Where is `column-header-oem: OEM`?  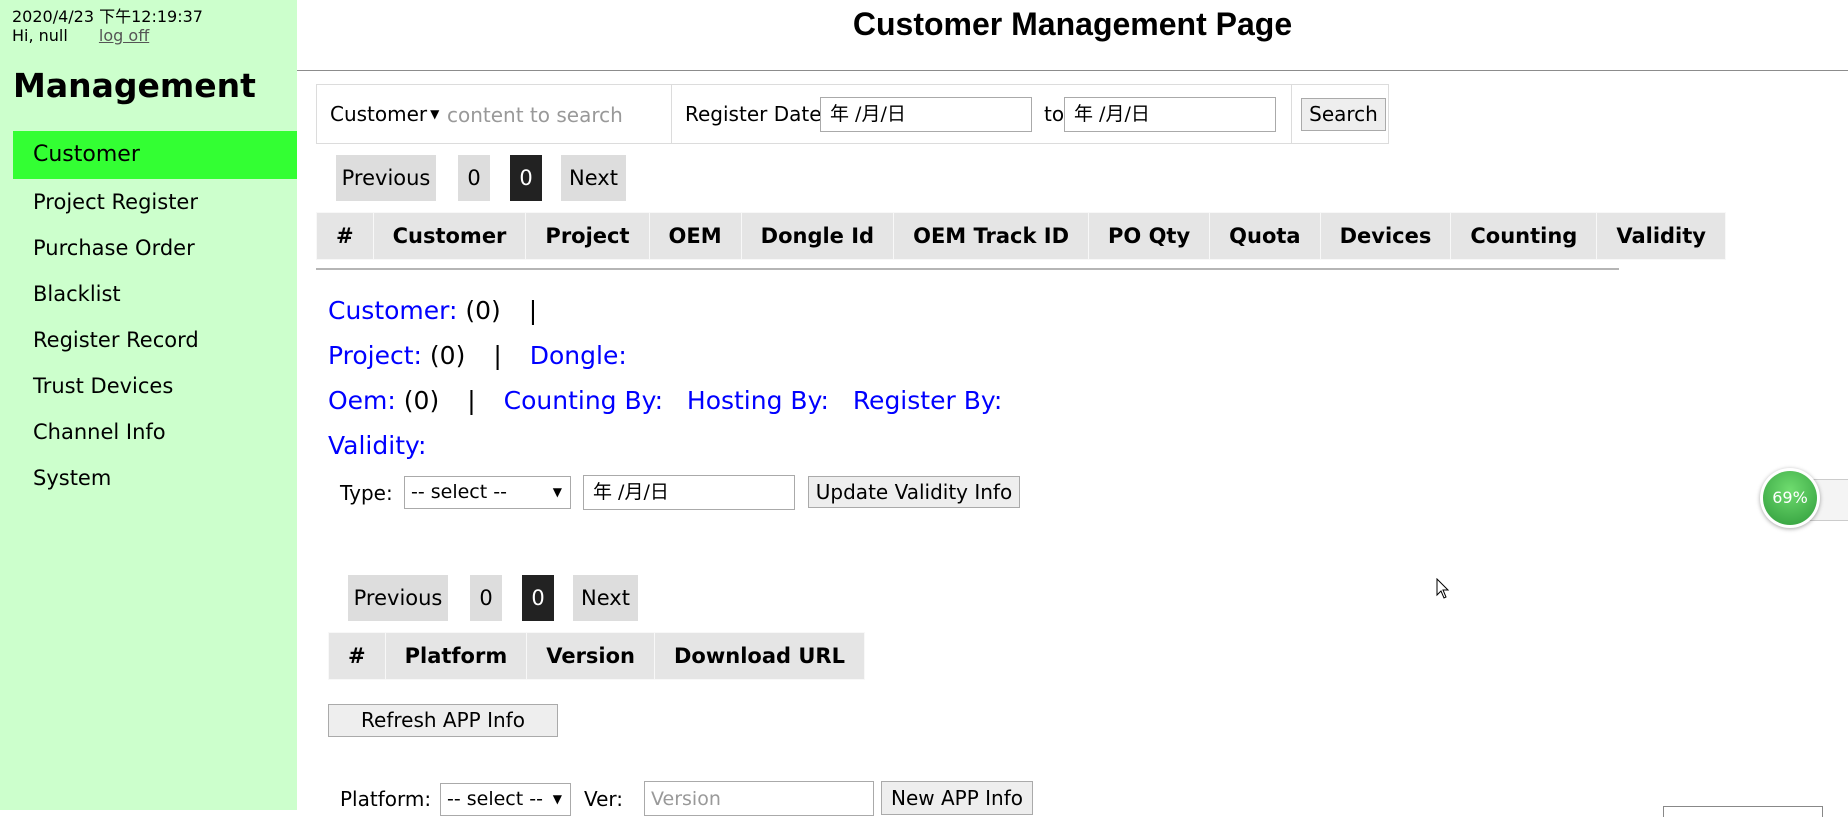 column-header-oem: OEM is located at coordinates (695, 236).